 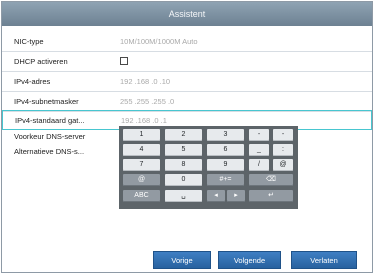 I want to click on next-button: Volgende, so click(x=249, y=260).